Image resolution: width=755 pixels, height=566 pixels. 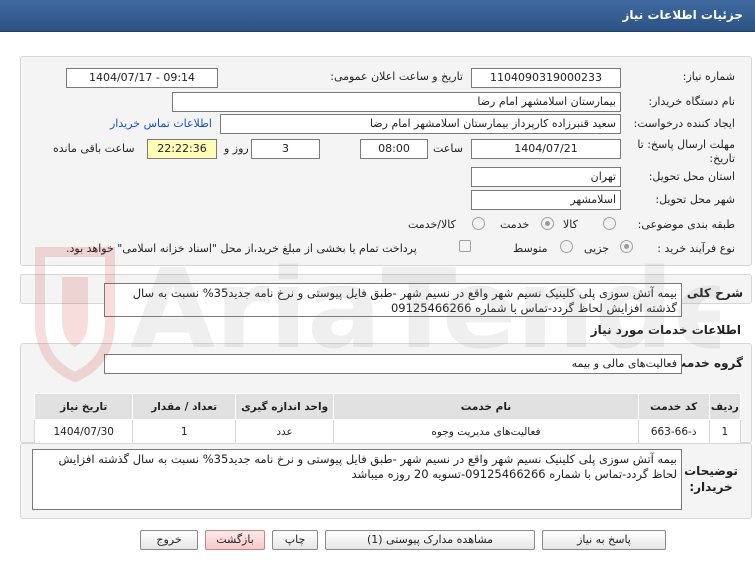 I want to click on cell-unit: عدد, so click(x=284, y=431).